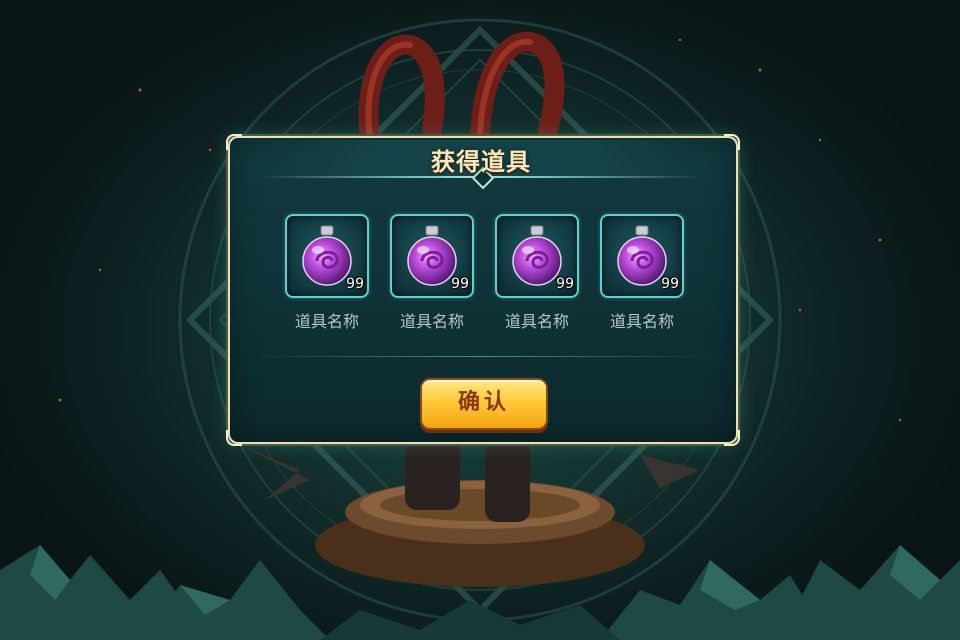  I want to click on confirm-button: 确认, so click(484, 404).